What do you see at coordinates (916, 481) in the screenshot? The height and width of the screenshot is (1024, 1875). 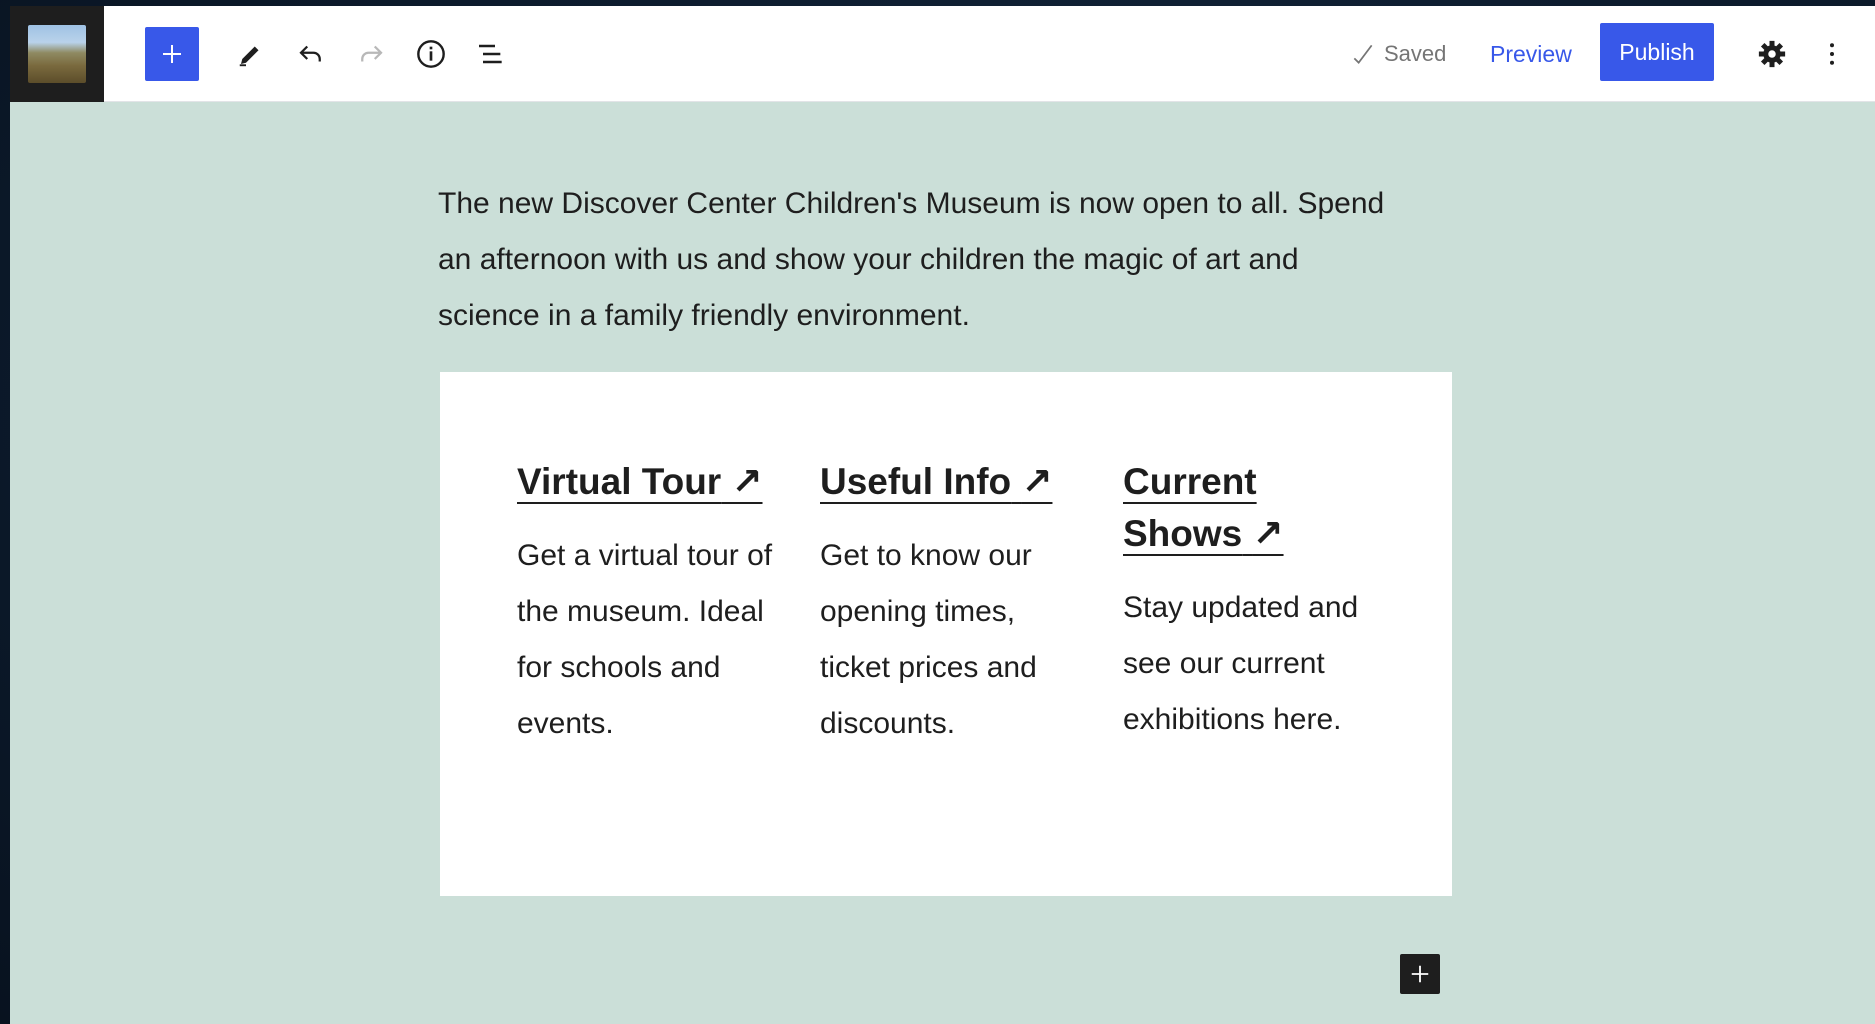 I see `heading-text: Useful Info` at bounding box center [916, 481].